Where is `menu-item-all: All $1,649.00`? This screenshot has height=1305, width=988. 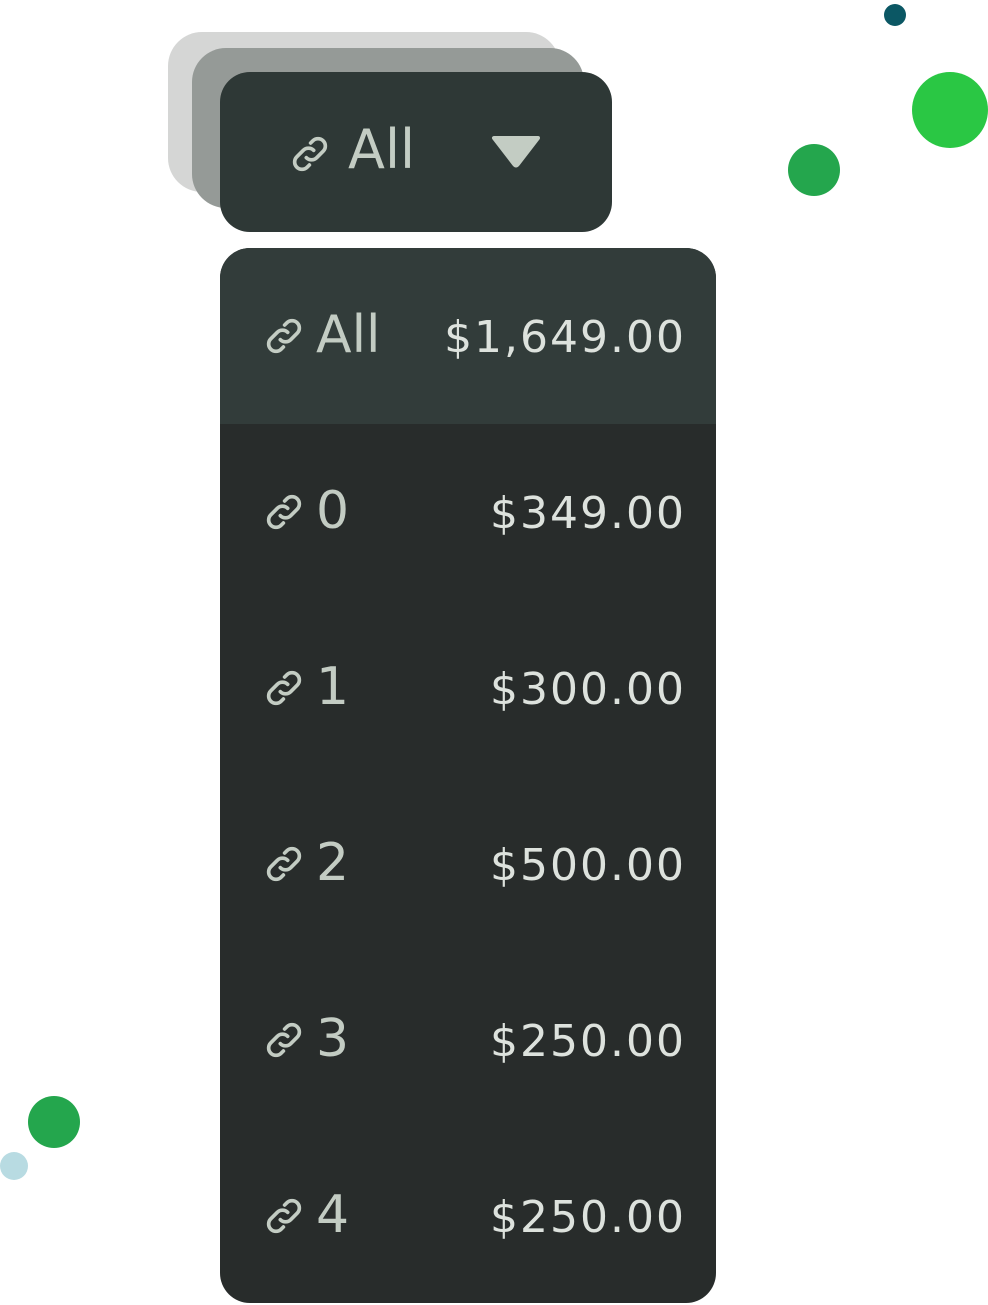
menu-item-all: All $1,649.00 is located at coordinates (468, 336).